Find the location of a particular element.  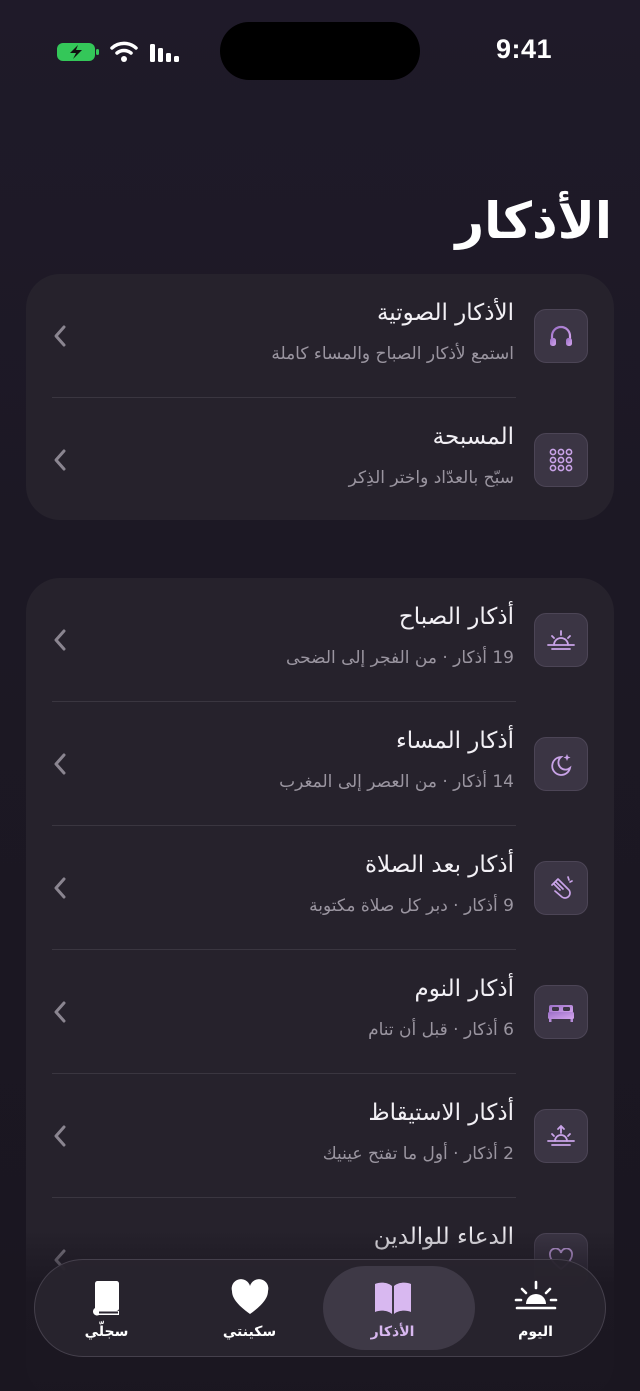

praying-hands-icon is located at coordinates (561, 888).